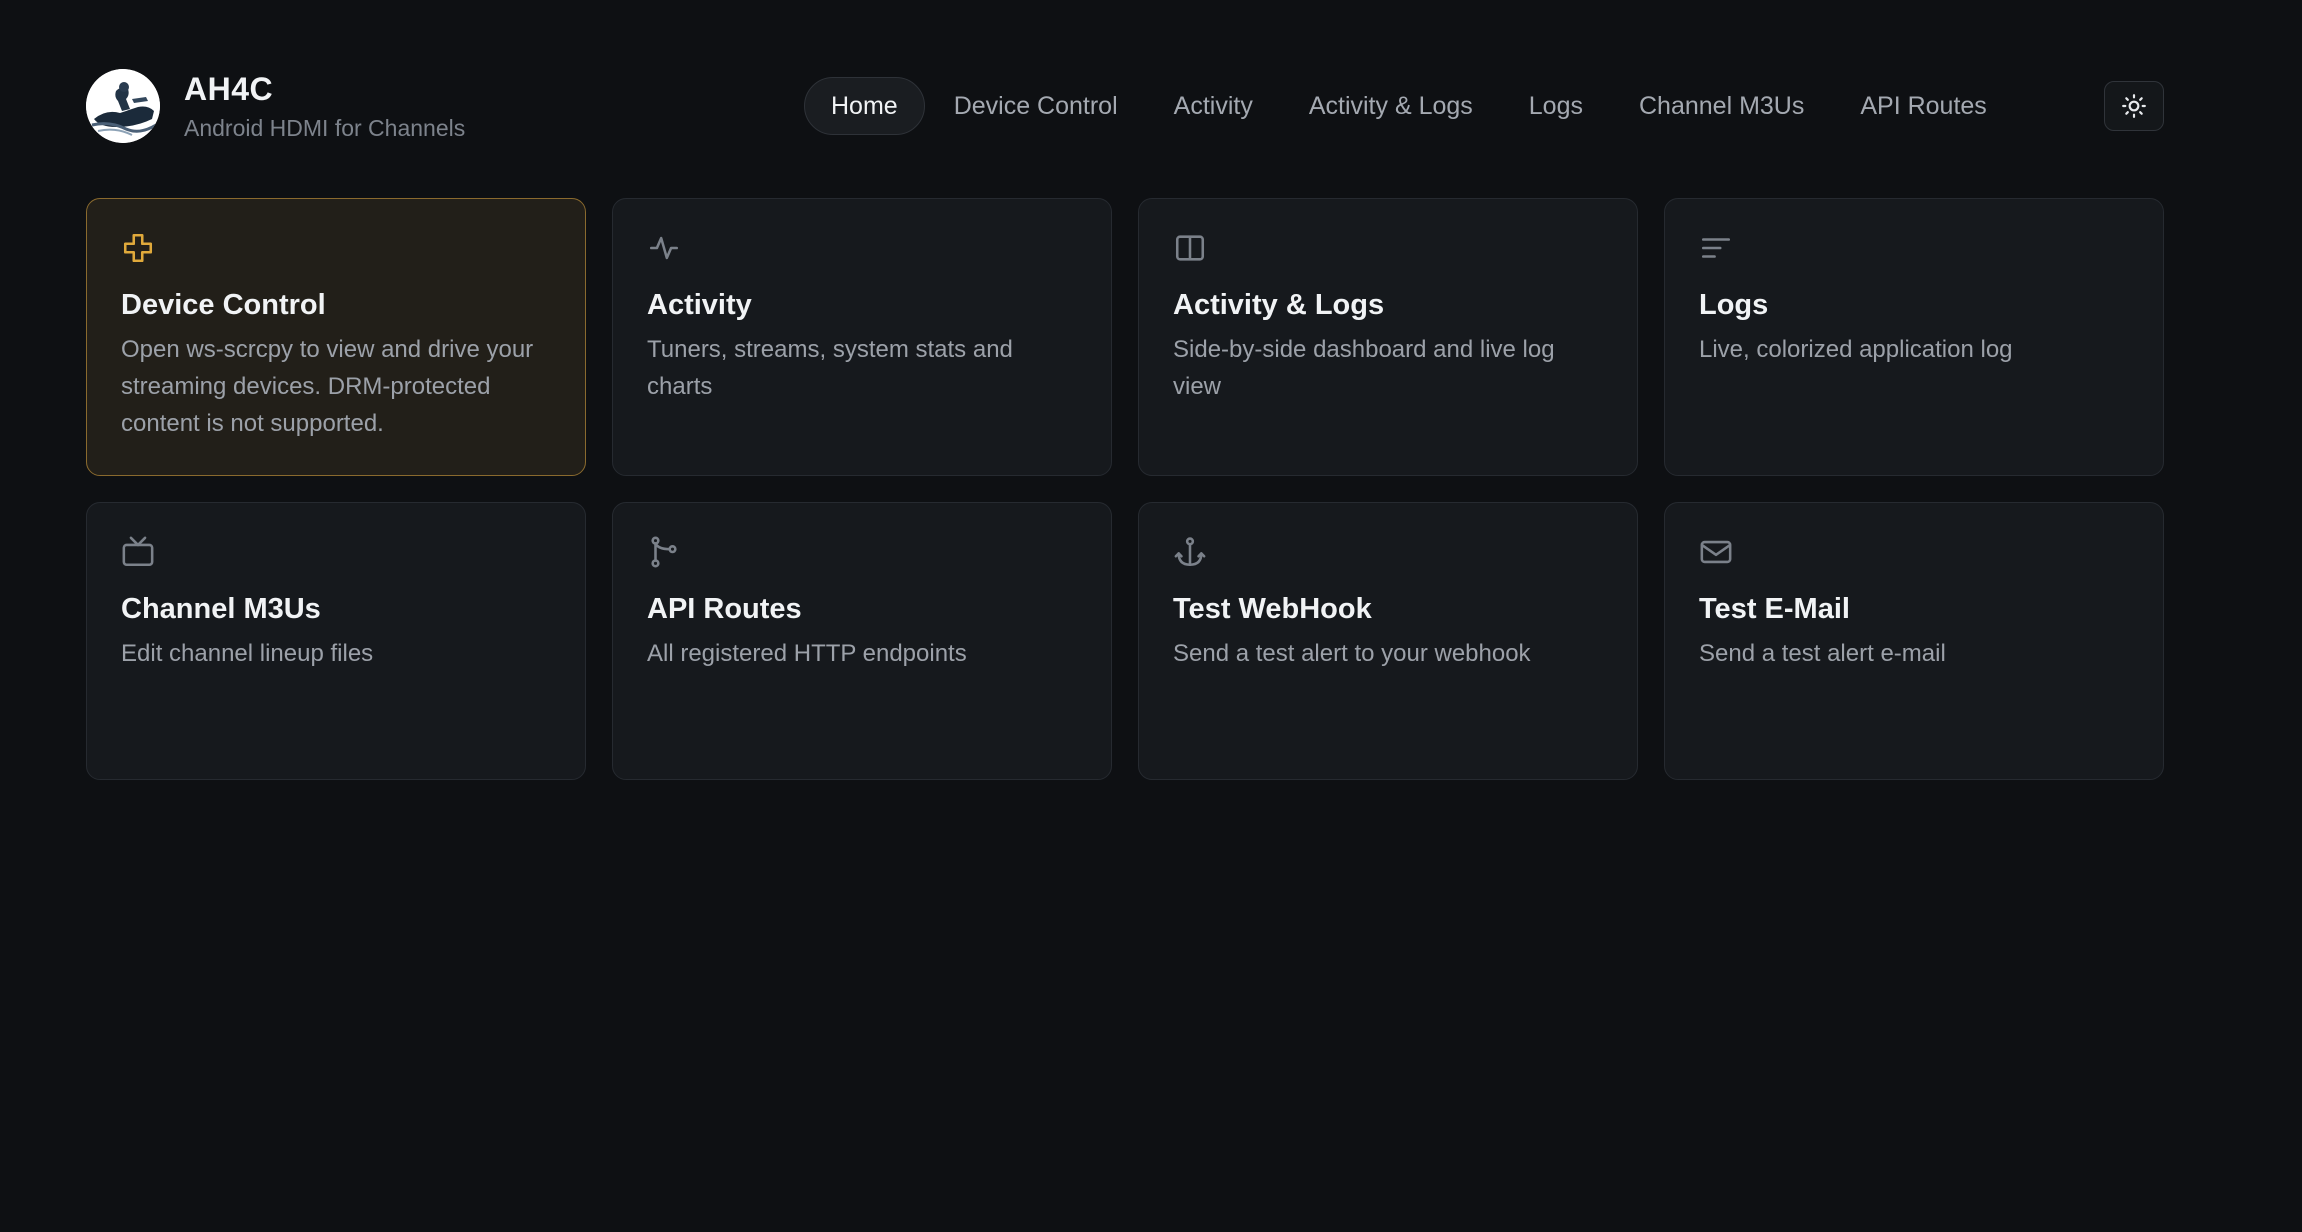  Describe the element at coordinates (807, 653) in the screenshot. I see `card-description: All registered HTTP endpoints` at that location.